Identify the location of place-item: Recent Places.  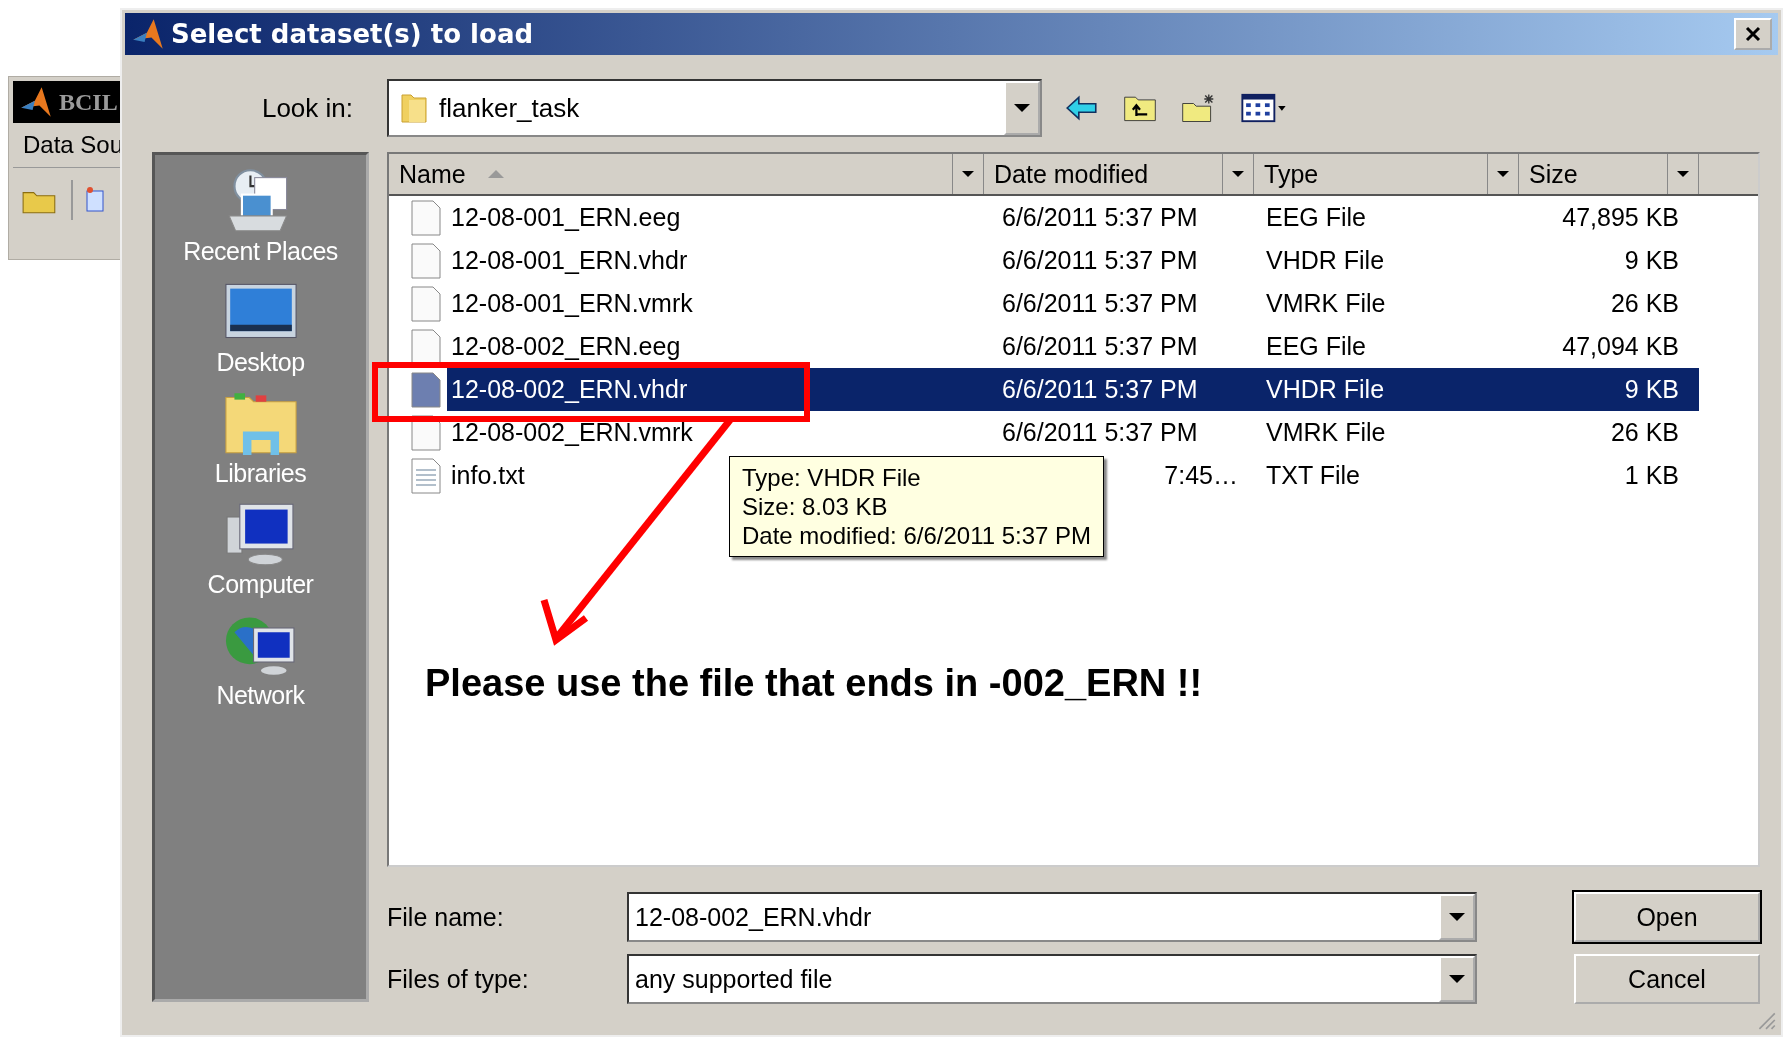
(260, 216).